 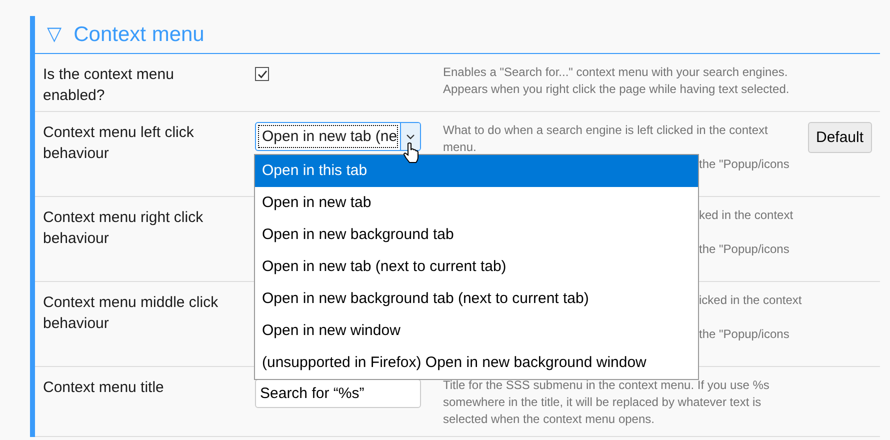 I want to click on setting-description: Enables a "Search for..." context menu with your search engines., so click(x=615, y=72).